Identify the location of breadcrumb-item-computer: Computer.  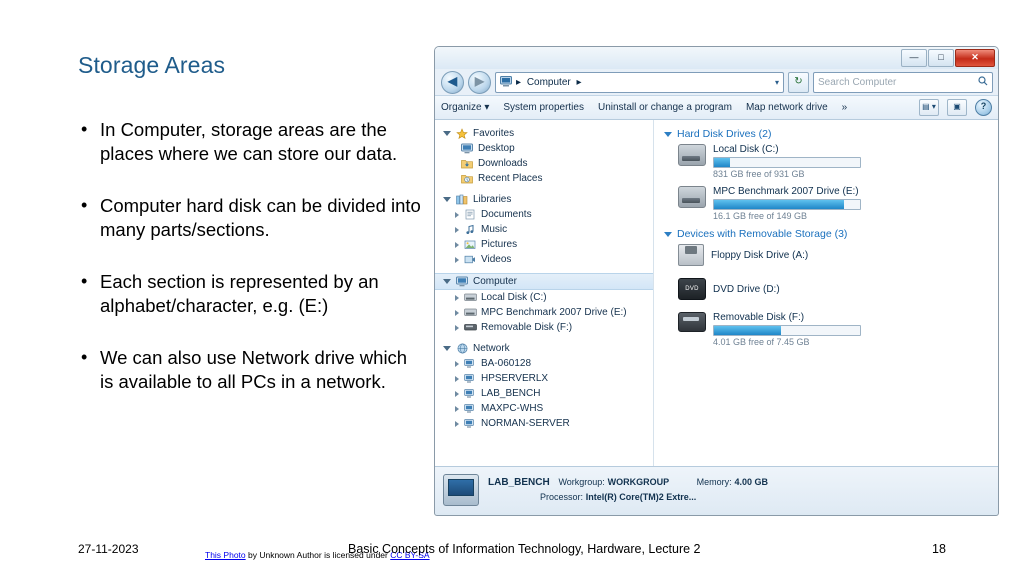
(549, 82).